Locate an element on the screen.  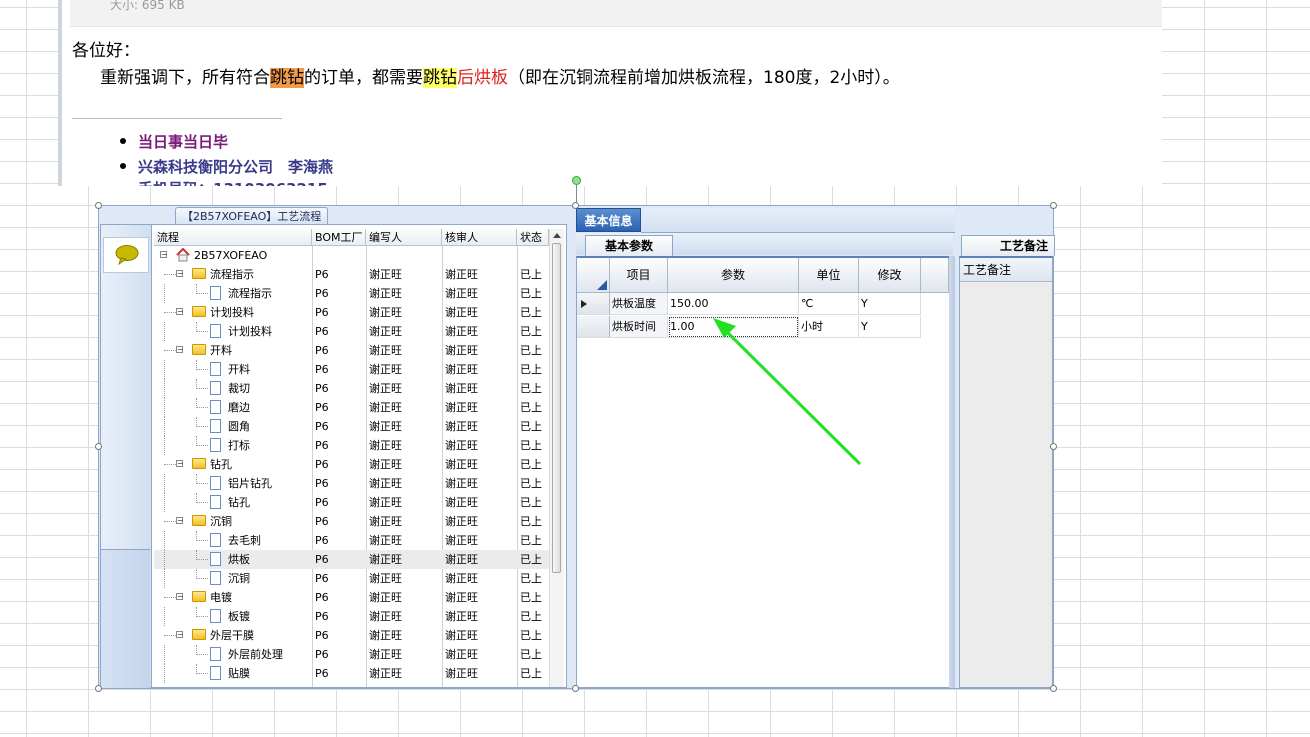
param-column-header: 单位 is located at coordinates (829, 275).